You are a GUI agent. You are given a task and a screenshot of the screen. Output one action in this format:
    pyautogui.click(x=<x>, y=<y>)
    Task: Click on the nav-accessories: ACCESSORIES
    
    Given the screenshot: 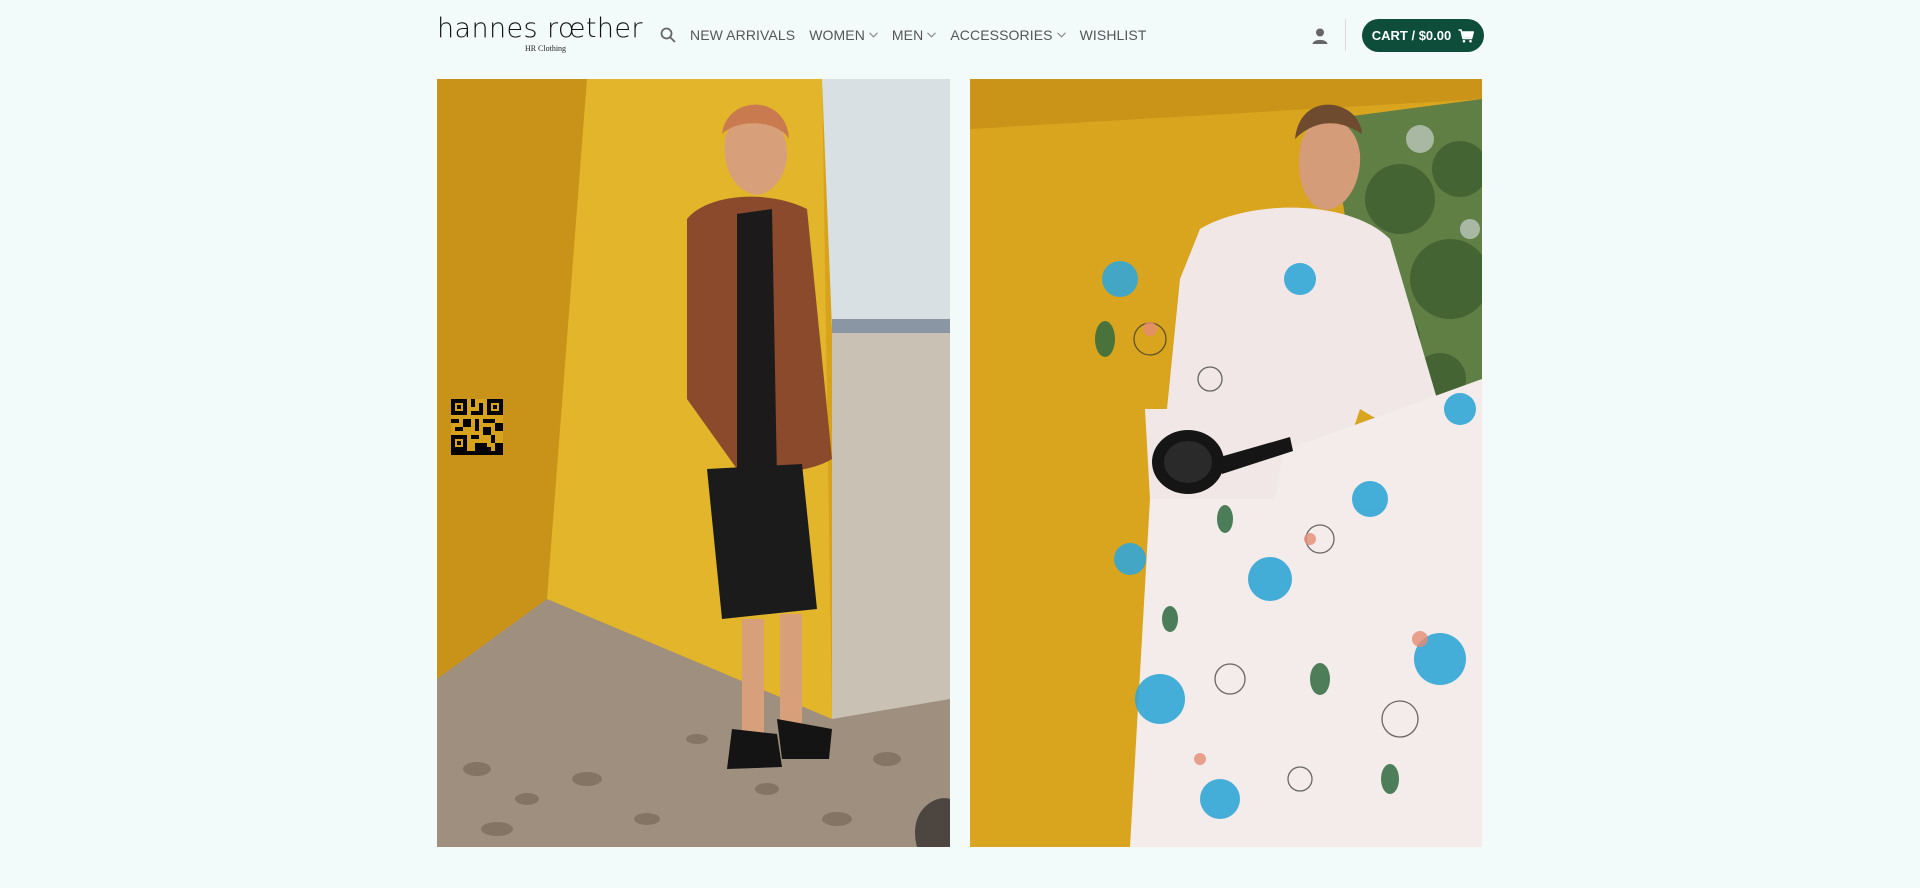 What is the action you would take?
    pyautogui.click(x=1008, y=35)
    